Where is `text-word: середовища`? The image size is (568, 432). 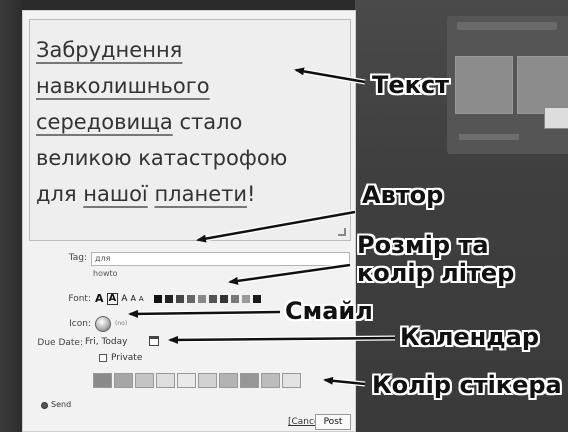
text-word: середовища is located at coordinates (104, 122).